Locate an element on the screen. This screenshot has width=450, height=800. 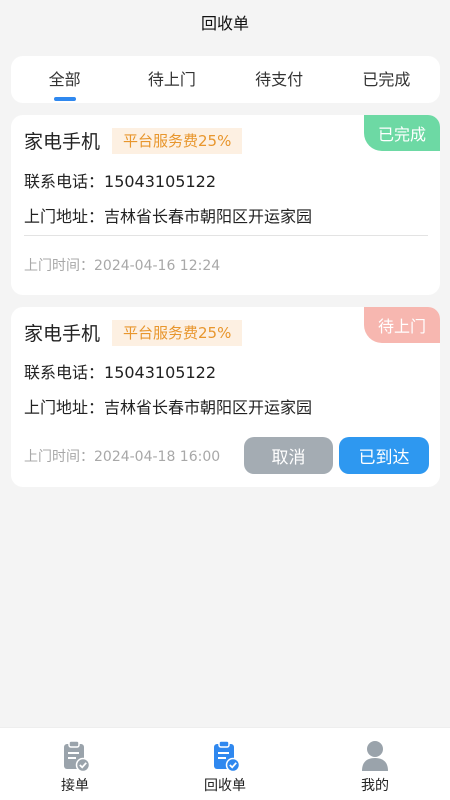
visit-time-value: 2024-04-18 16:00 is located at coordinates (157, 457).